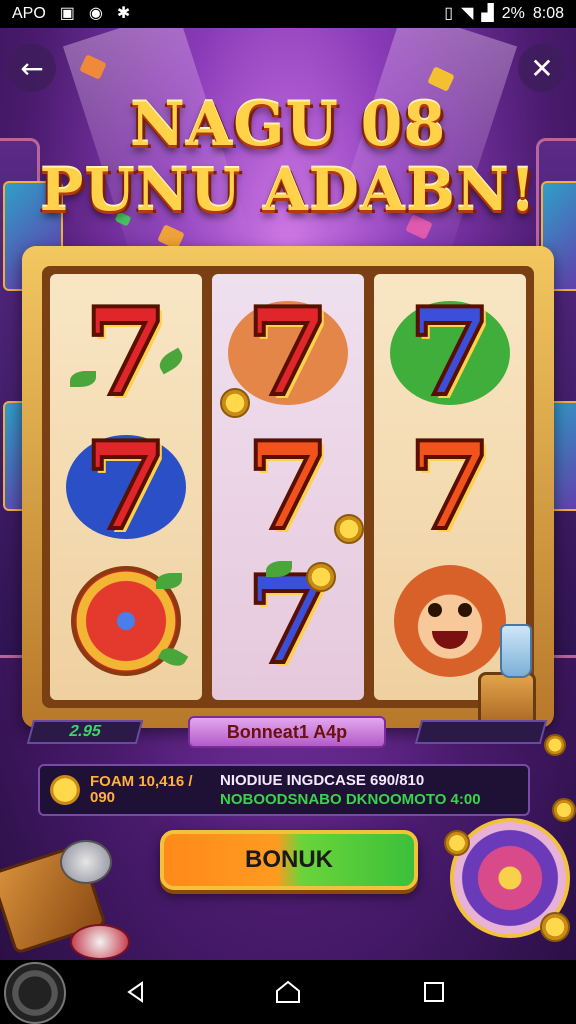 This screenshot has height=1024, width=576. What do you see at coordinates (141, 789) in the screenshot?
I see `panel-title: FOAM 10,416 / 090` at bounding box center [141, 789].